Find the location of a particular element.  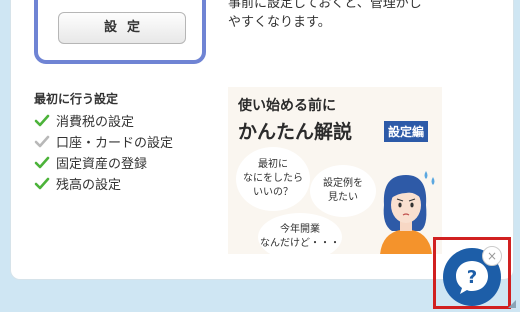

setup-description: 事前に設定しておくと、管理がし やすくなります。 is located at coordinates (343, 16).